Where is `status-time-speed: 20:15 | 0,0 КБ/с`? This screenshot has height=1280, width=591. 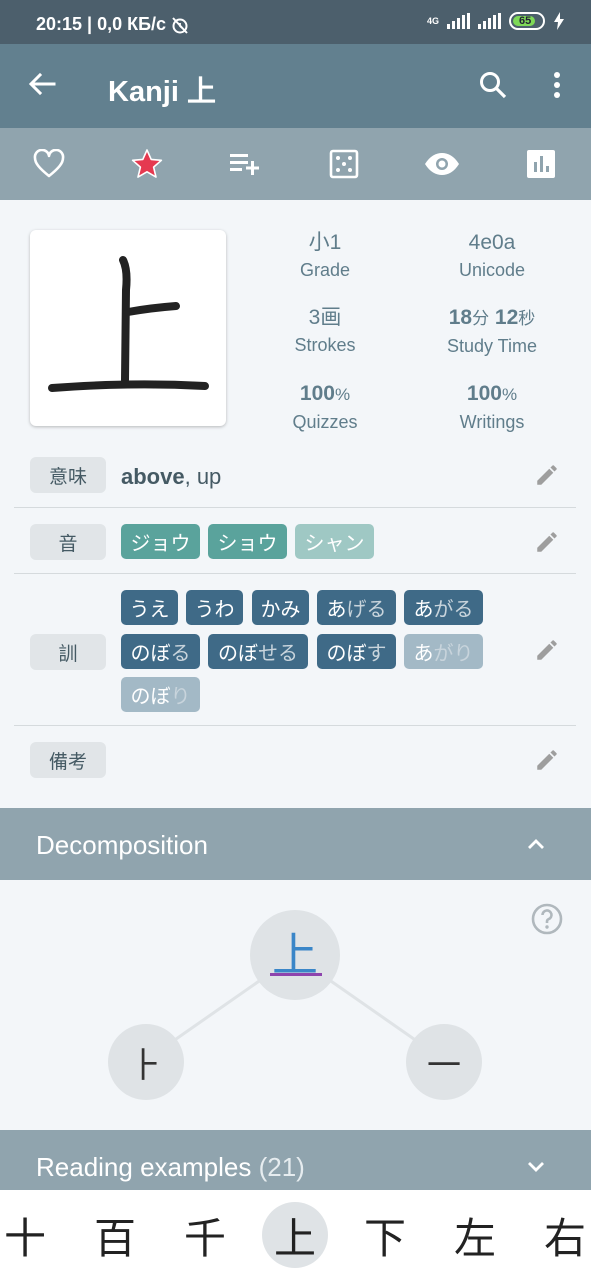
status-time-speed: 20:15 | 0,0 КБ/с is located at coordinates (101, 24).